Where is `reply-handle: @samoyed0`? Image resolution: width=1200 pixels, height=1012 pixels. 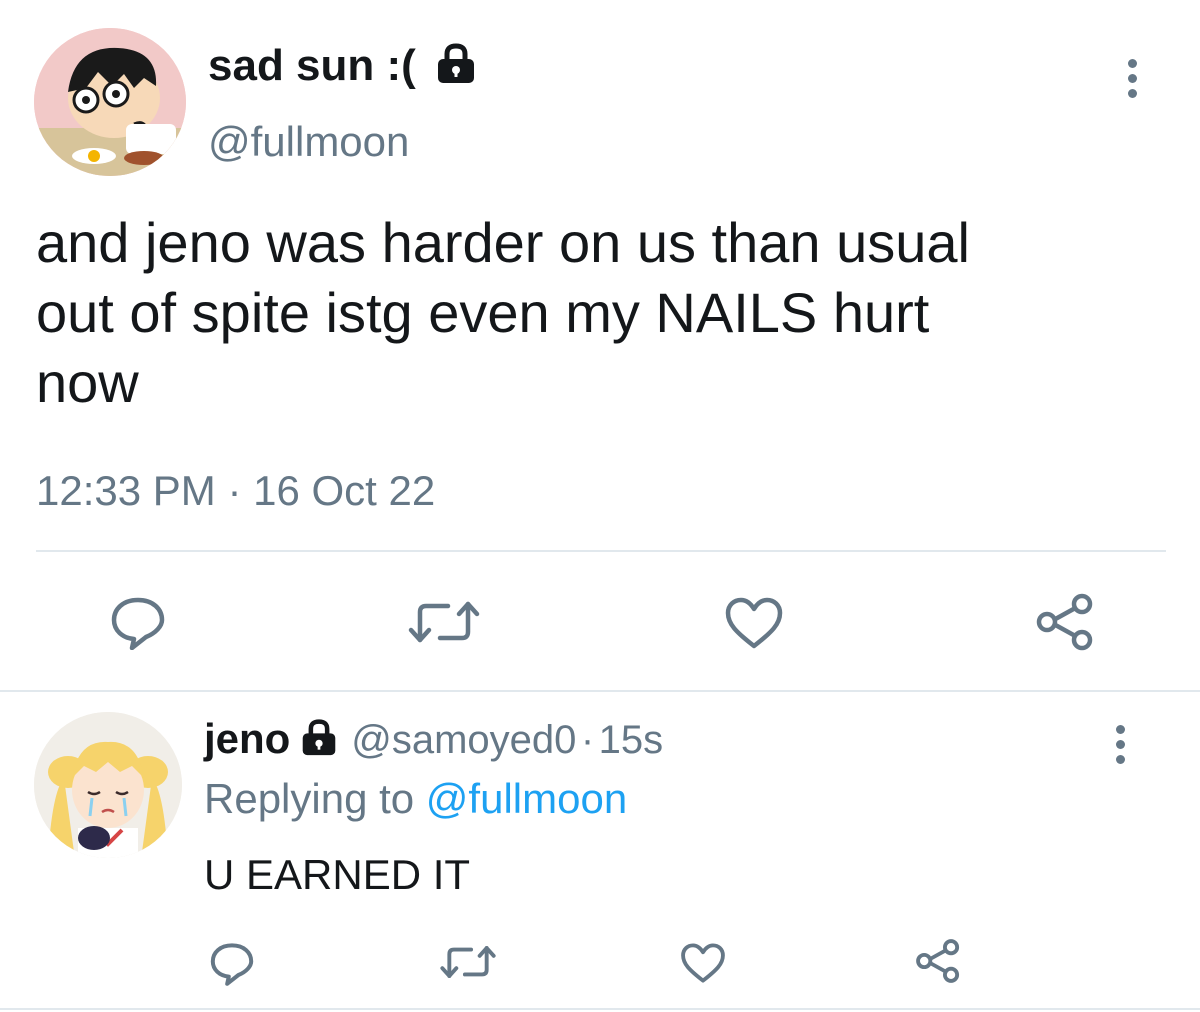 reply-handle: @samoyed0 is located at coordinates (463, 740).